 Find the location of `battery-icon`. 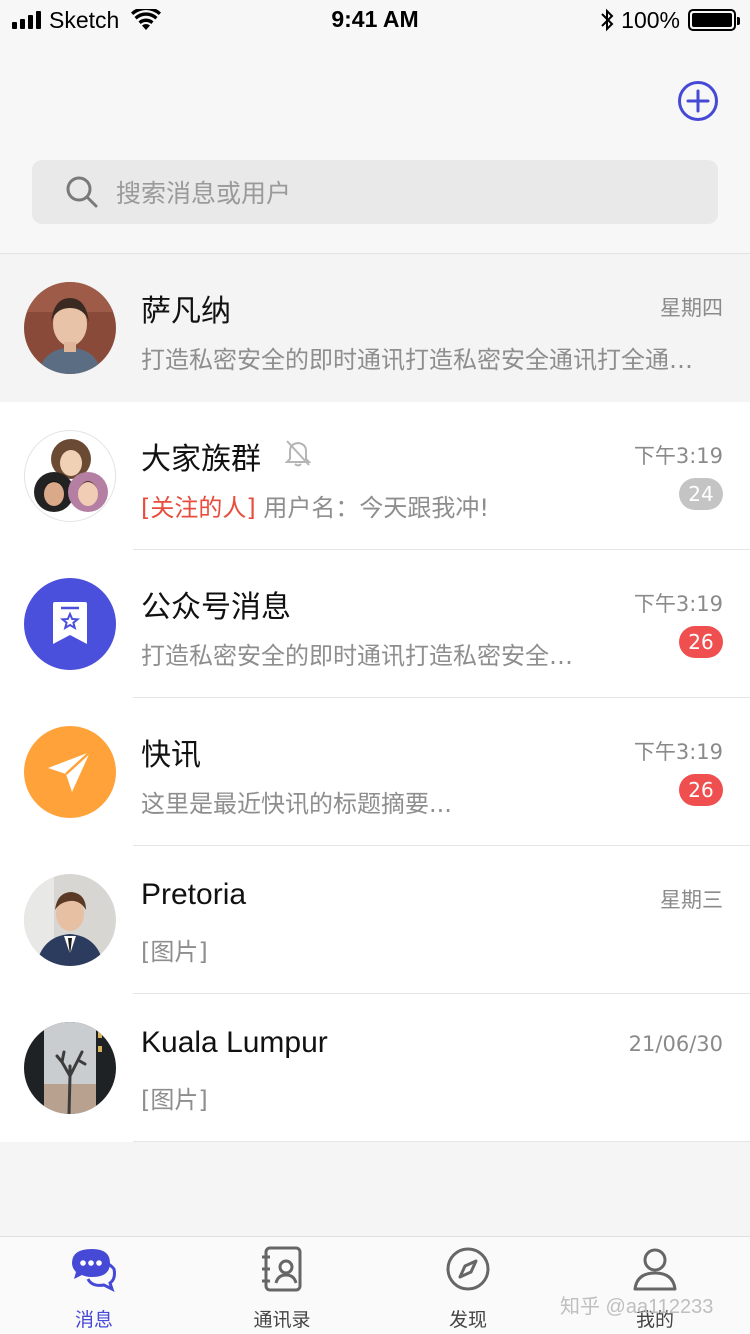

battery-icon is located at coordinates (714, 20).